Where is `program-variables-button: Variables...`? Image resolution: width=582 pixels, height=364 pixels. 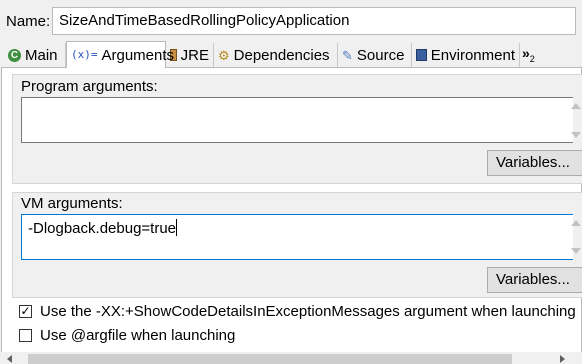 program-variables-button: Variables... is located at coordinates (534, 163).